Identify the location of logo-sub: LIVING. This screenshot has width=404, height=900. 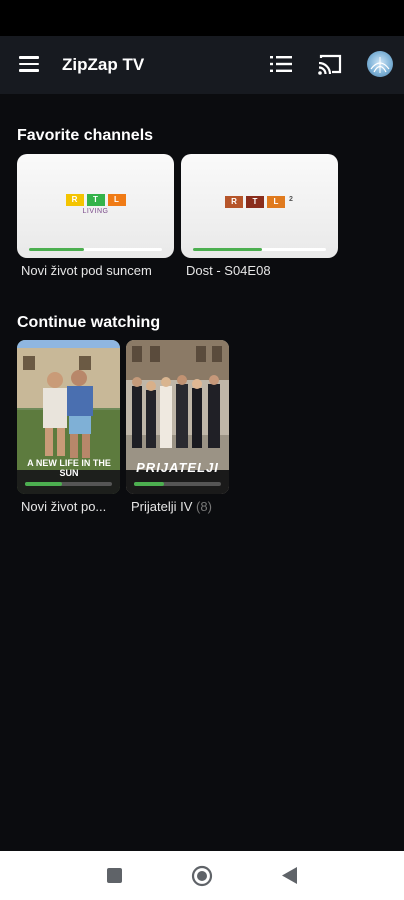
(95, 211).